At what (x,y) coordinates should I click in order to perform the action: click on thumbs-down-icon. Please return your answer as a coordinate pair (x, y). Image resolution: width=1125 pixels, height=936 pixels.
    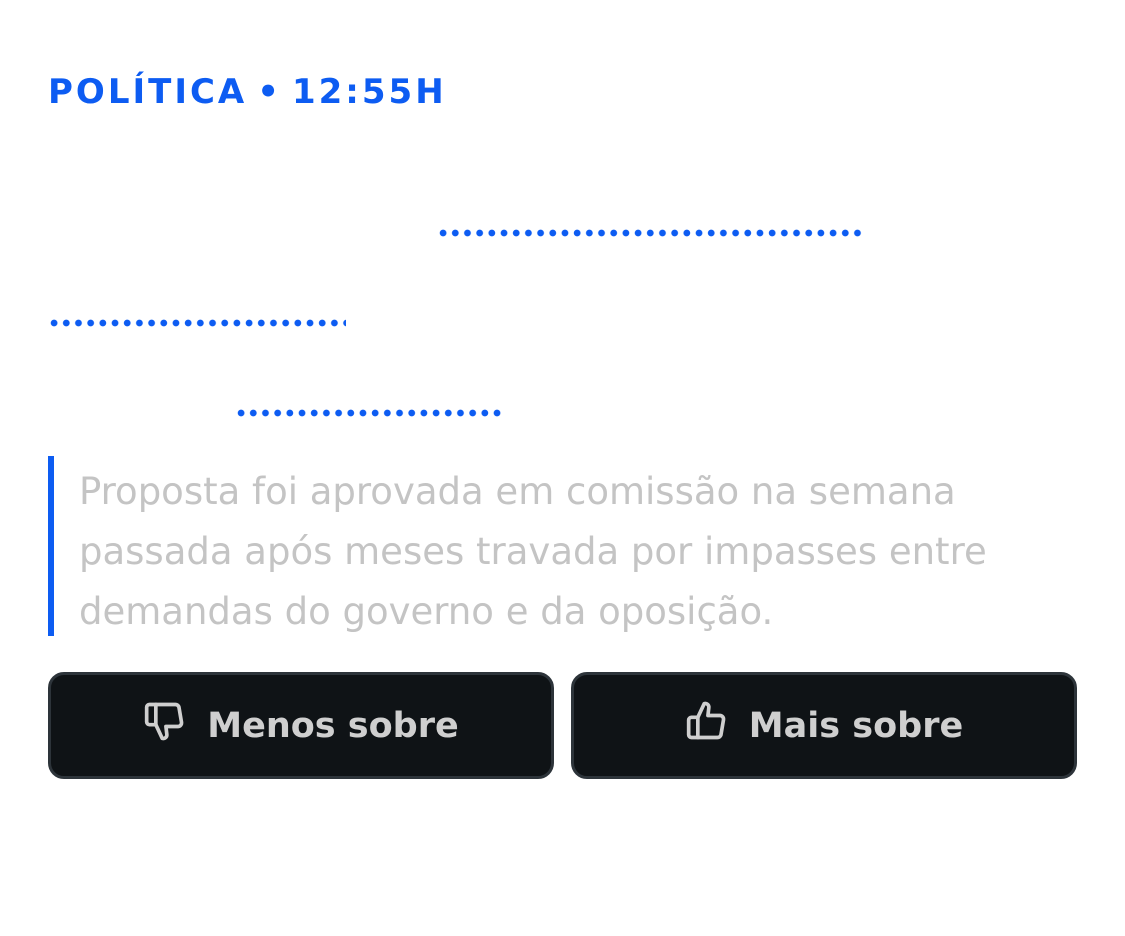
    Looking at the image, I should click on (175, 725).